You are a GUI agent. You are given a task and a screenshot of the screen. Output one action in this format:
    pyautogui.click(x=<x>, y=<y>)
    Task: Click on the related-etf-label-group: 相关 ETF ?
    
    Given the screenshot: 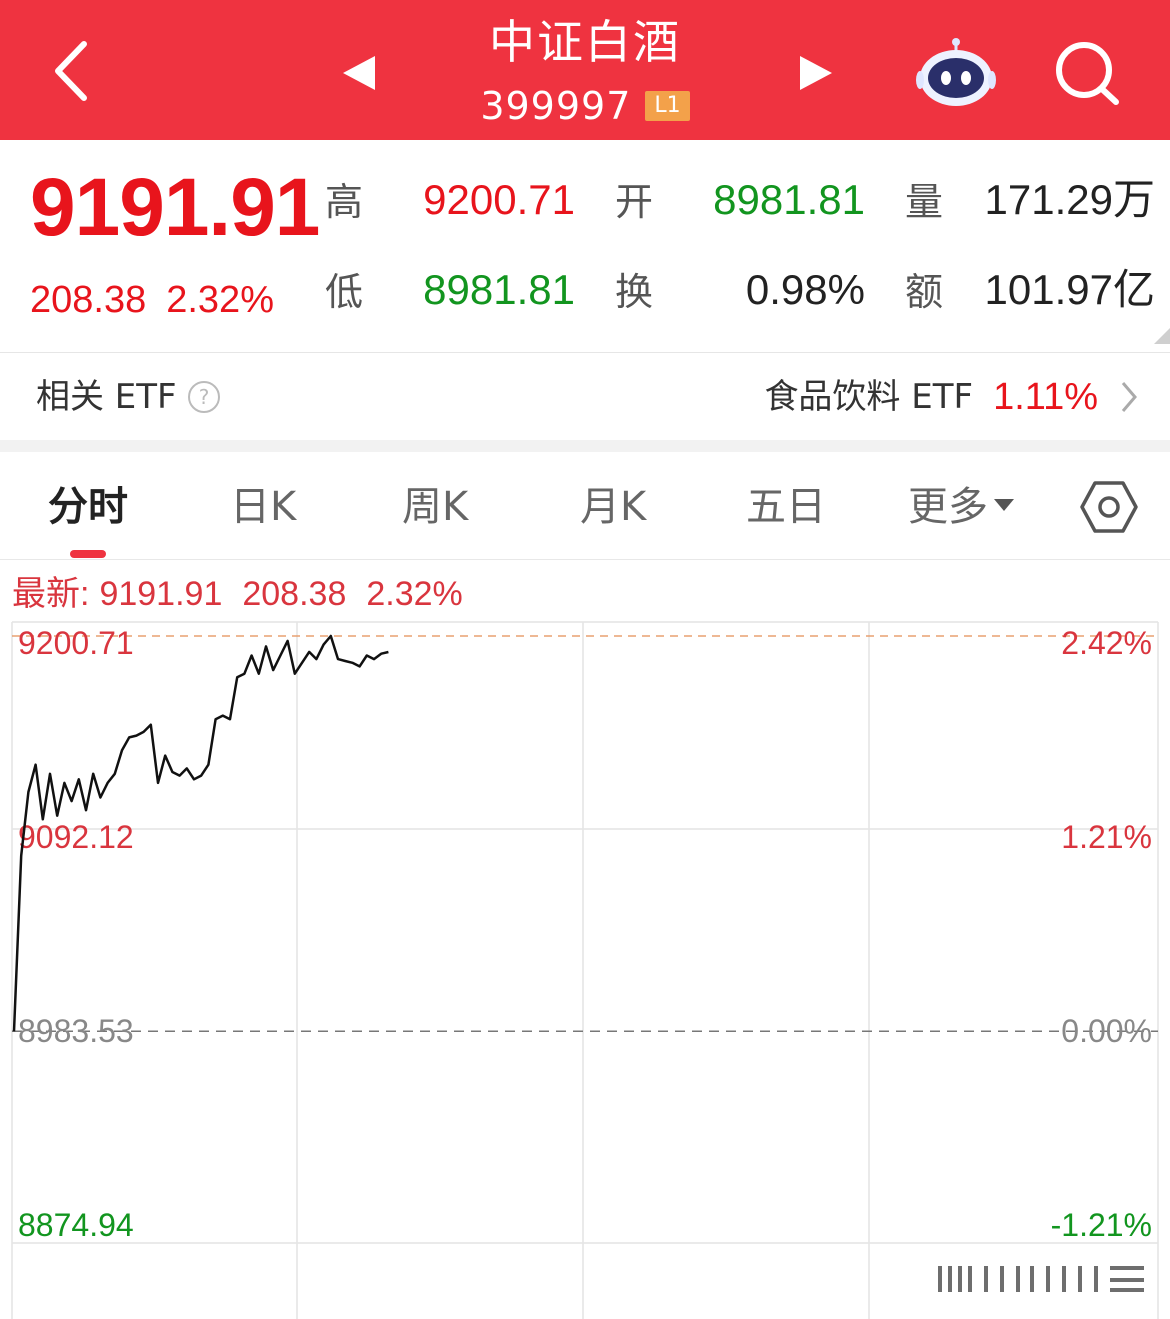 What is the action you would take?
    pyautogui.click(x=128, y=397)
    